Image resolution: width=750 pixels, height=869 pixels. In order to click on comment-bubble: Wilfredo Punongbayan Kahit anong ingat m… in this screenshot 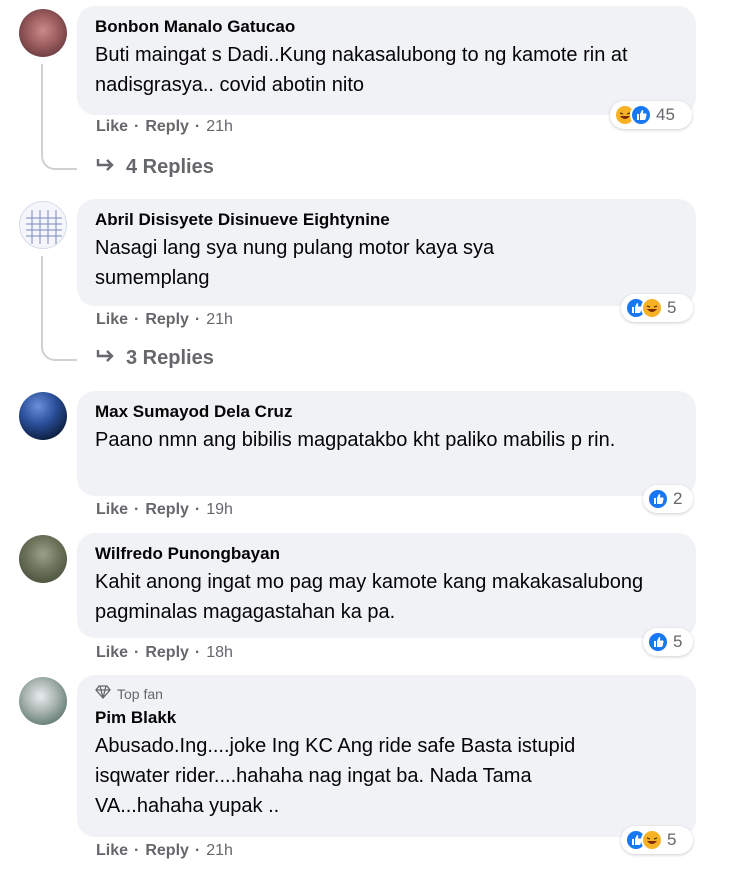, I will do `click(386, 585)`.